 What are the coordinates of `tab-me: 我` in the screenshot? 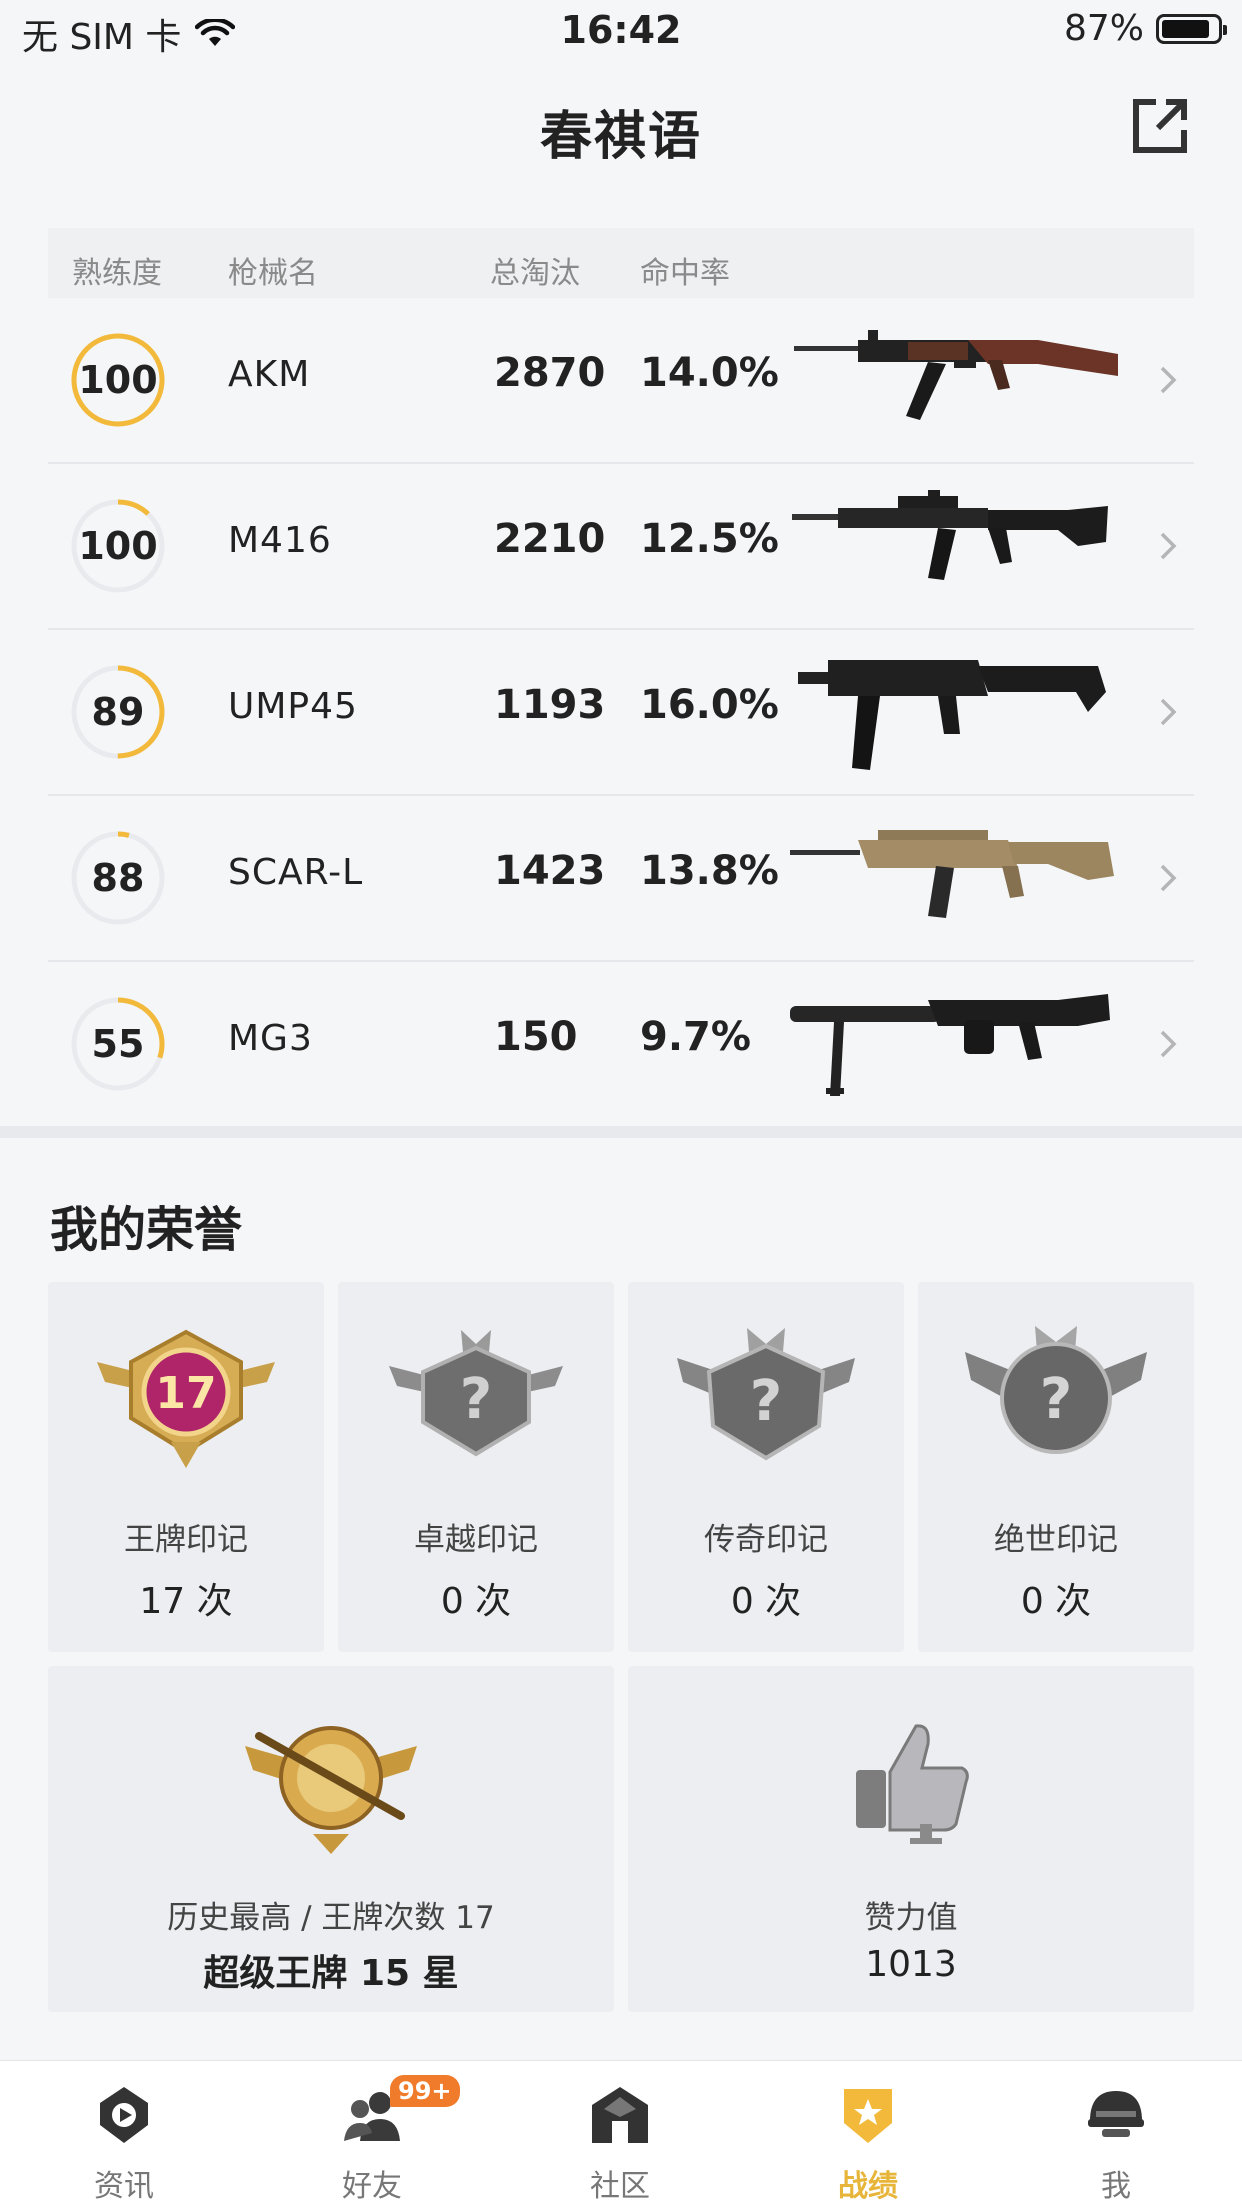 It's located at (1116, 2135).